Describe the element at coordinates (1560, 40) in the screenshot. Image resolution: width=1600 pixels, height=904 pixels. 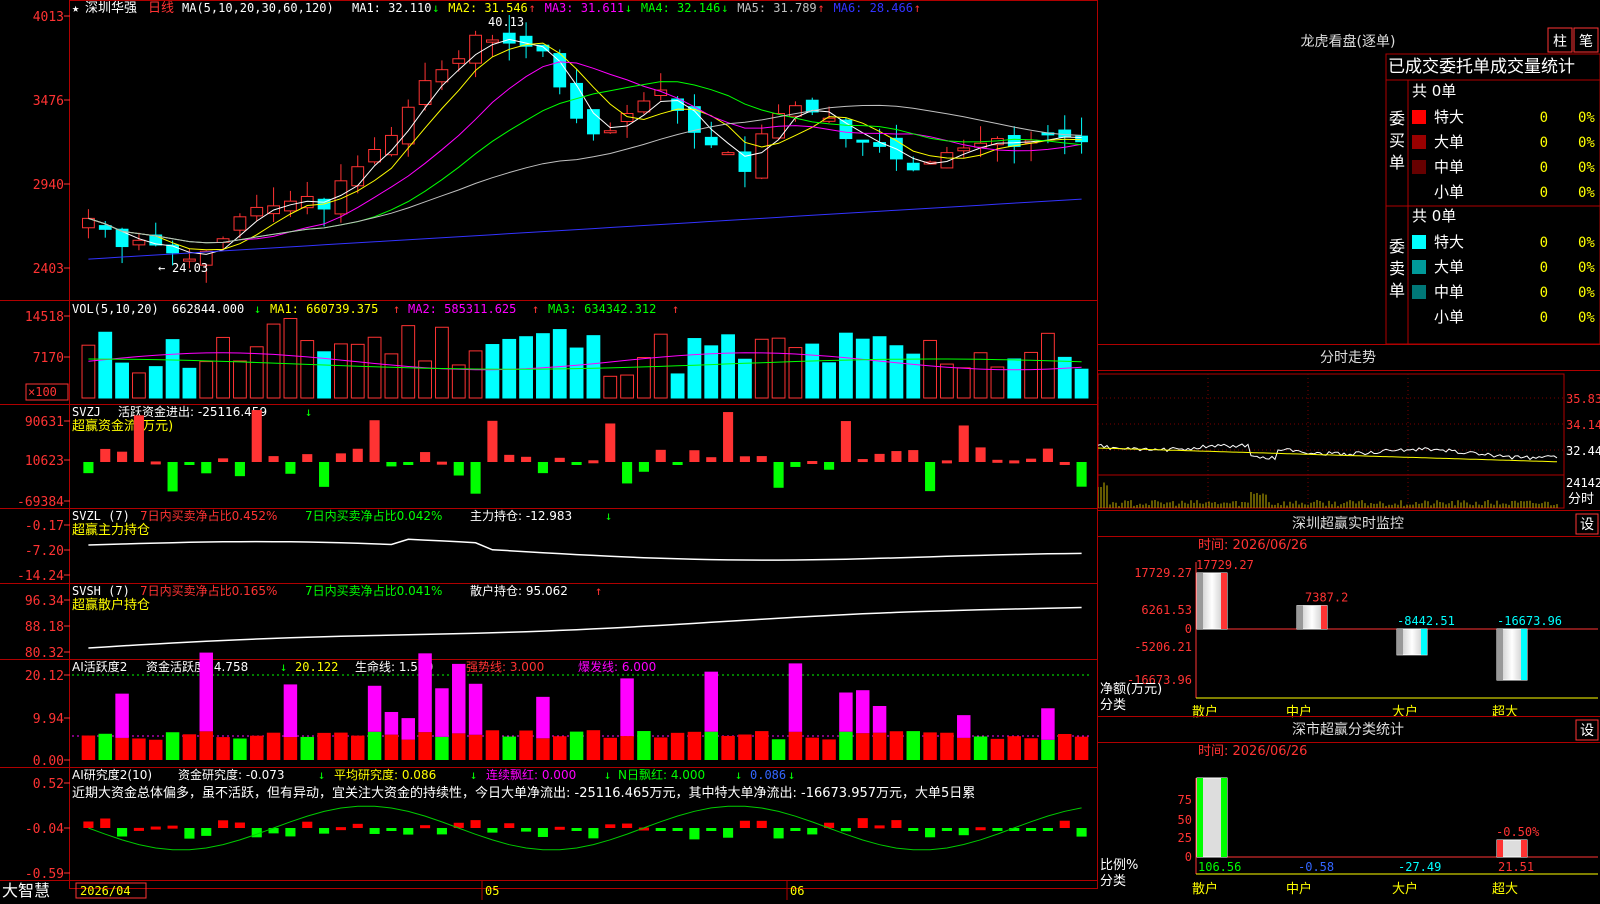
I see `column-button: 柱` at that location.